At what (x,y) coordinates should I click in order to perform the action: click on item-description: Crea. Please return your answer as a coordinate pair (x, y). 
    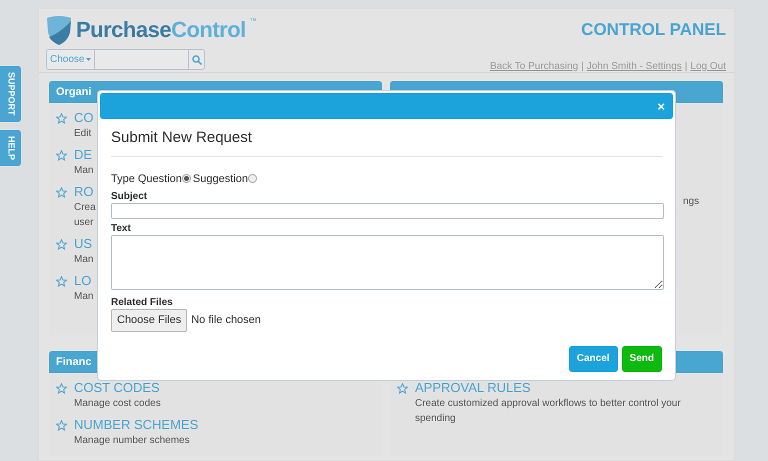
    Looking at the image, I should click on (85, 208).